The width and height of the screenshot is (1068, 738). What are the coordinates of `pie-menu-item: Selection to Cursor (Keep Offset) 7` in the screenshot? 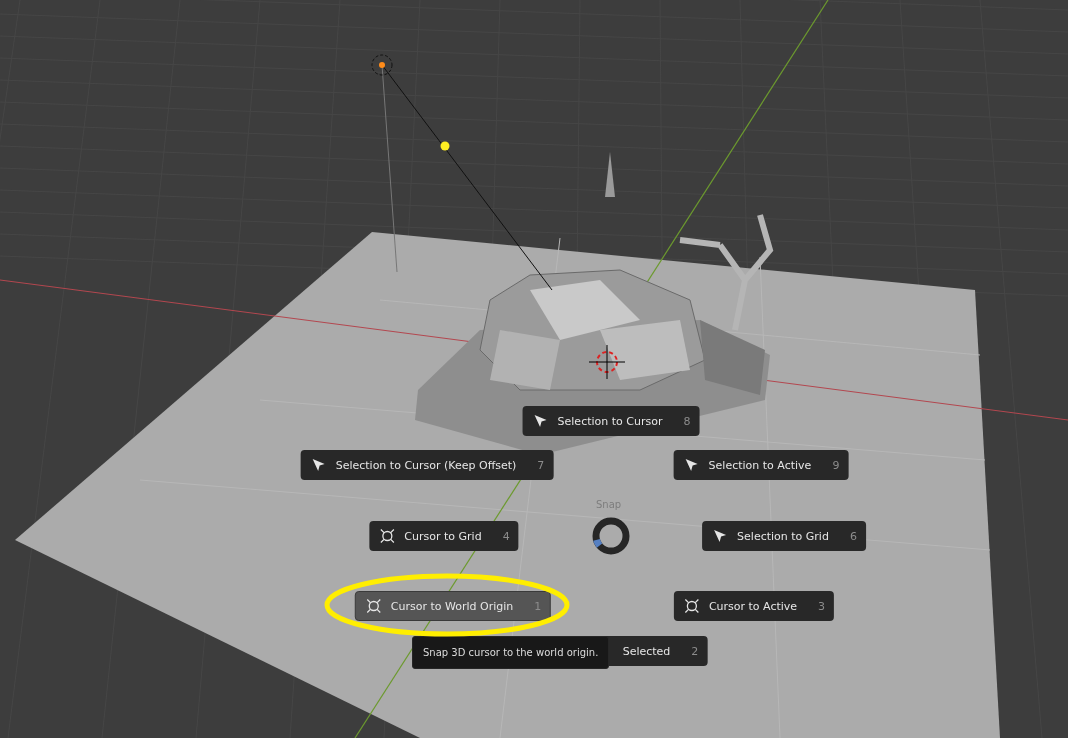 It's located at (427, 465).